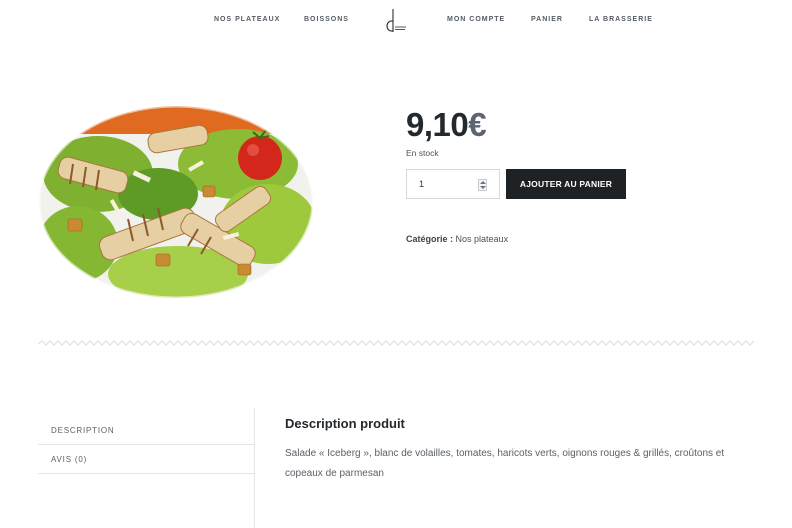 Image resolution: width=792 pixels, height=528 pixels. What do you see at coordinates (437, 124) in the screenshot?
I see `price-amount: 9,10` at bounding box center [437, 124].